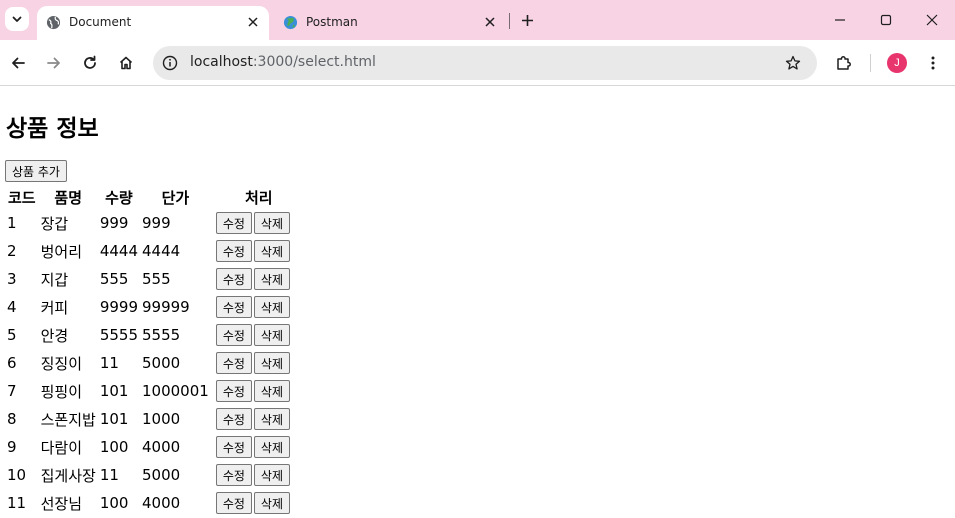 The height and width of the screenshot is (518, 955). Describe the element at coordinates (114, 279) in the screenshot. I see `cell-qty: 555` at that location.